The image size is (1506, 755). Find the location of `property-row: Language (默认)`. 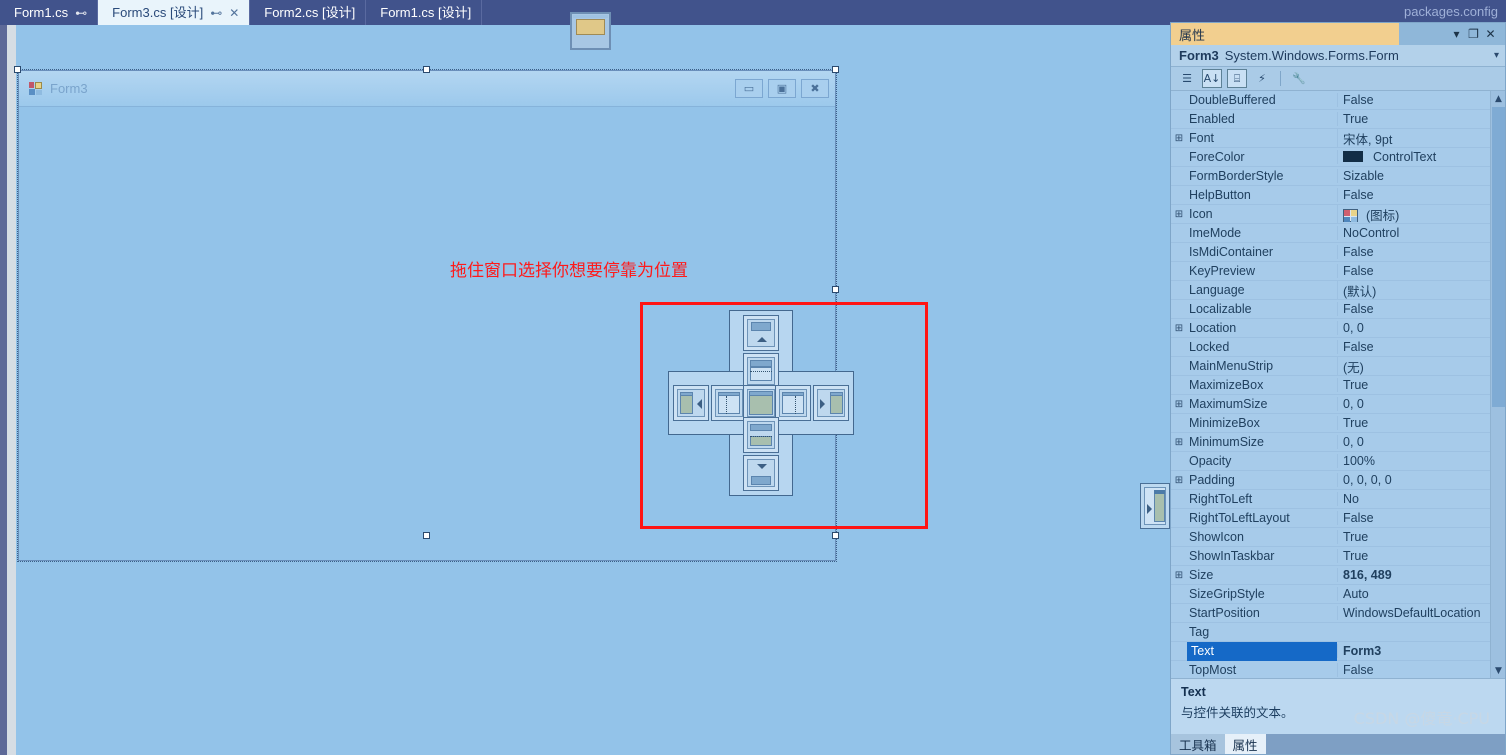

property-row: Language (默认) is located at coordinates (1338, 290).